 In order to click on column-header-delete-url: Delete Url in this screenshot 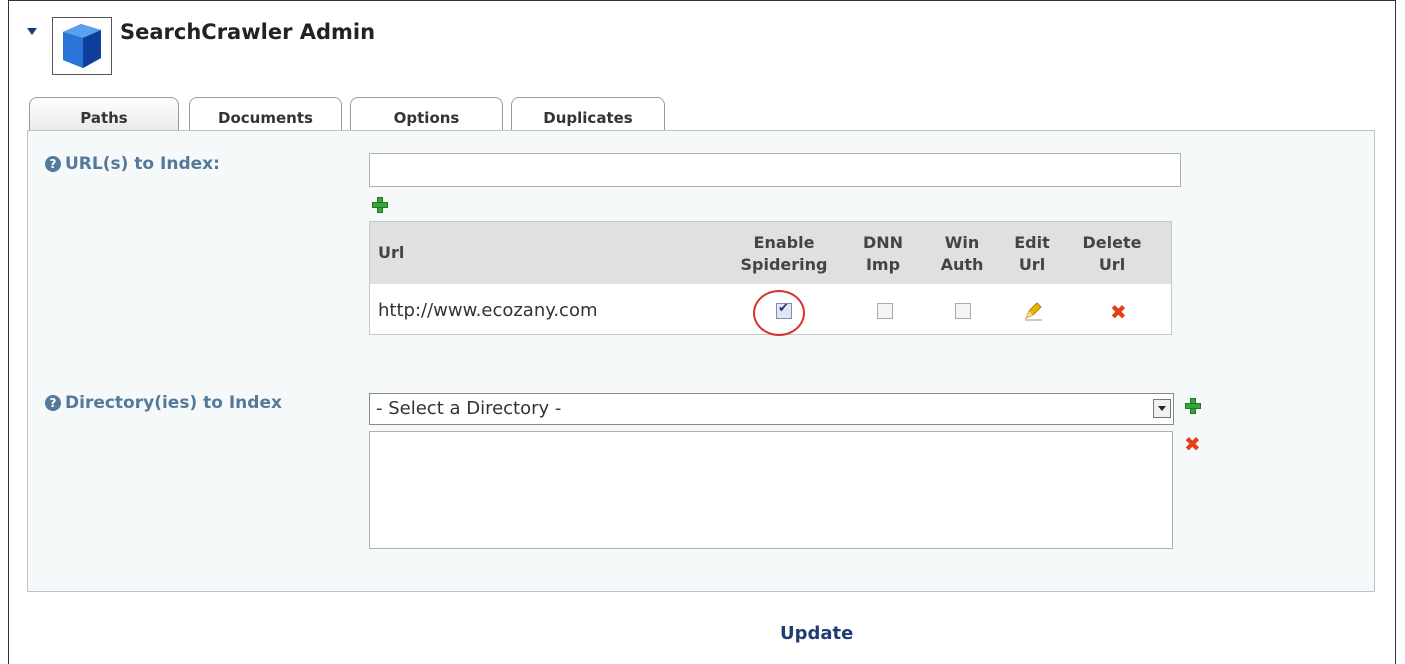, I will do `click(1112, 253)`.